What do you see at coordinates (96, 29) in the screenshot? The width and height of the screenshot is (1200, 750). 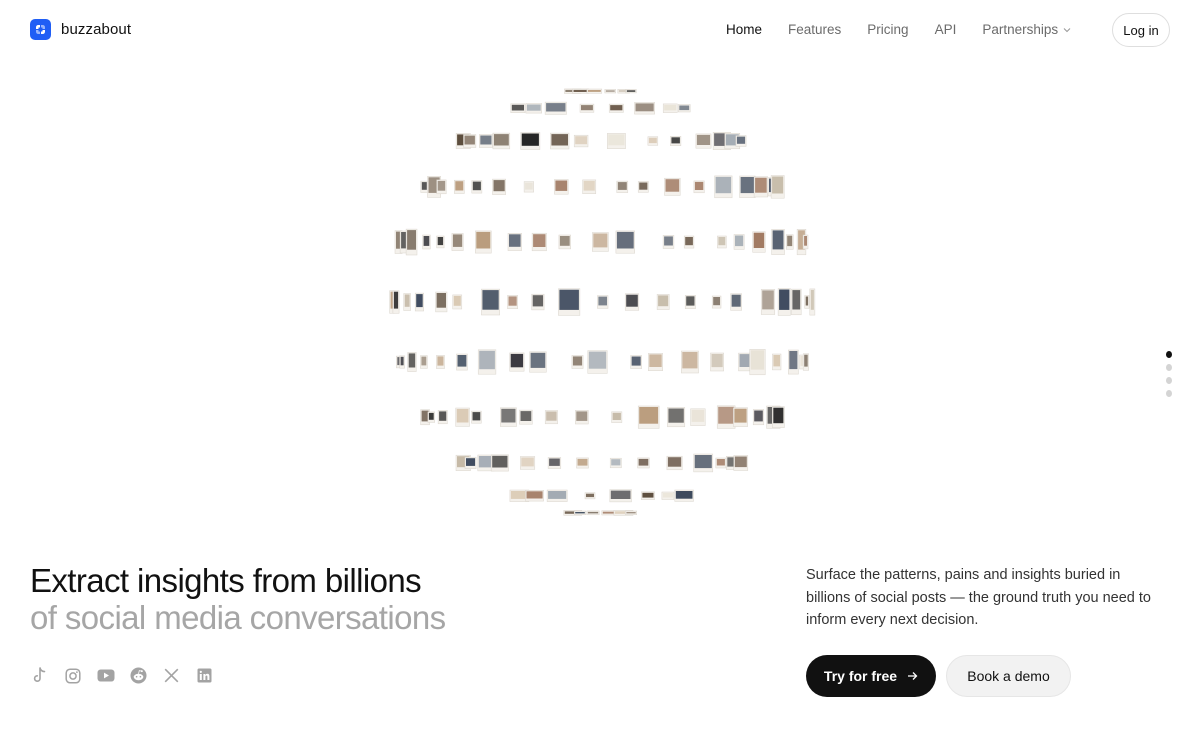 I see `brand-name: buzzabout` at bounding box center [96, 29].